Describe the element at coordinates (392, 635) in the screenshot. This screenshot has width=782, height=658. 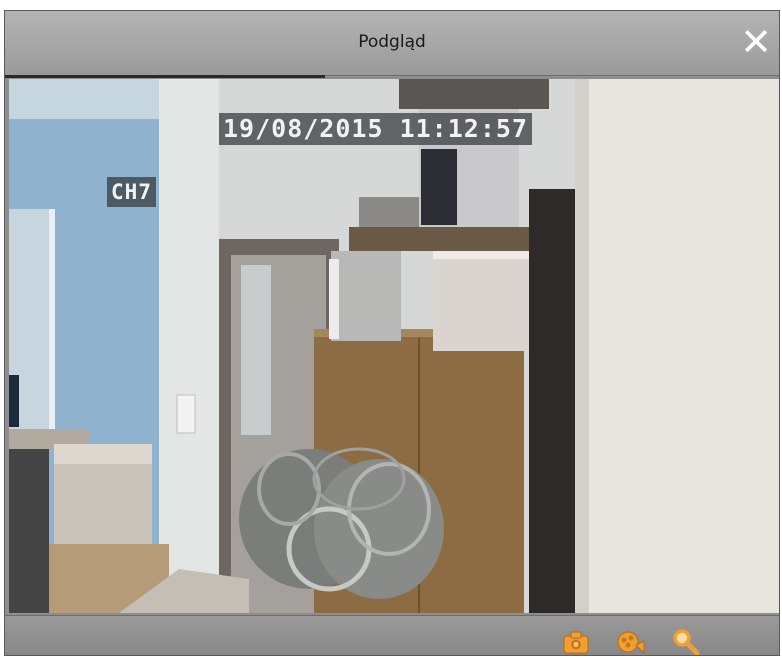
I see `bottom-toolbar` at that location.